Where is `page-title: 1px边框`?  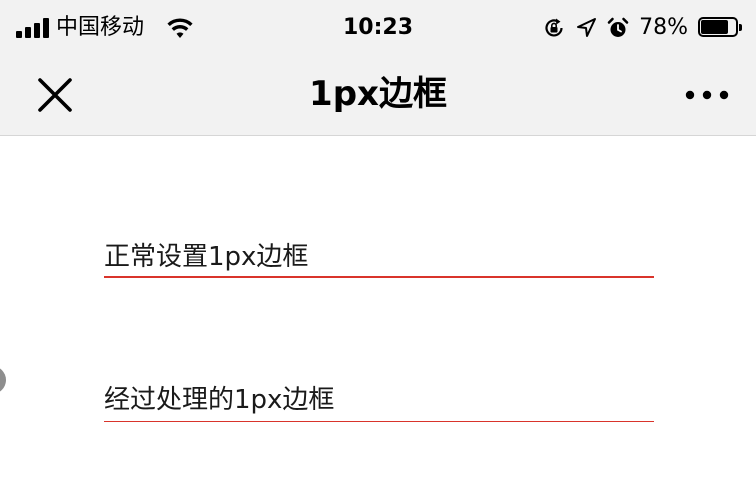 page-title: 1px边框 is located at coordinates (378, 94).